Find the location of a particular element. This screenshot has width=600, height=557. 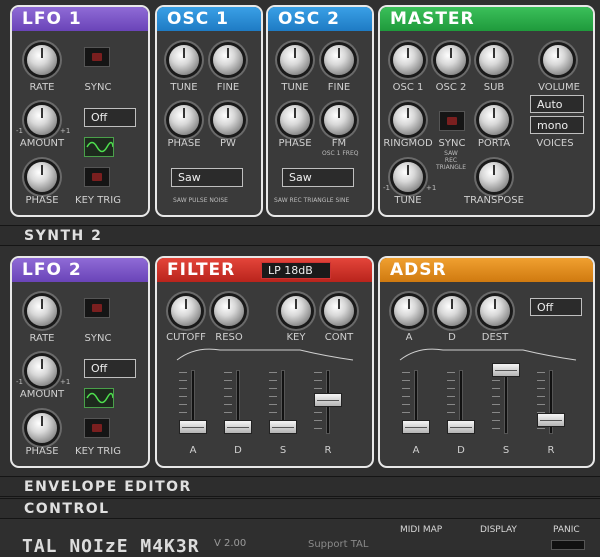

lfo2-amount-knob is located at coordinates (42, 371).